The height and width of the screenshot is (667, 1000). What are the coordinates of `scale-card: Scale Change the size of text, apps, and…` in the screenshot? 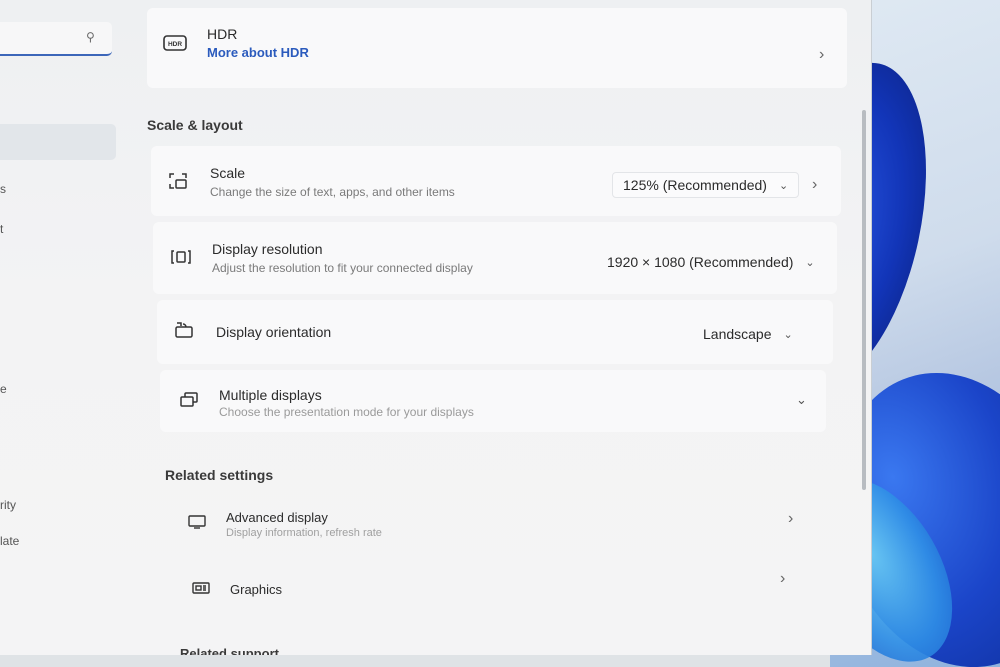 It's located at (496, 181).